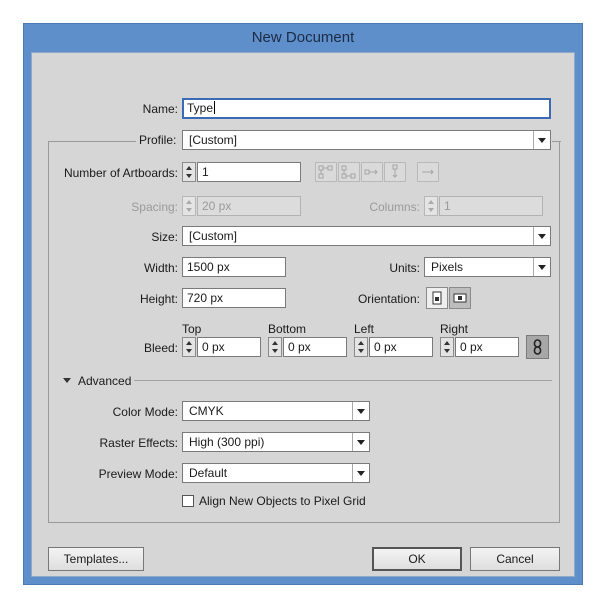 The image size is (600, 606). I want to click on spacing-stepper, so click(189, 206).